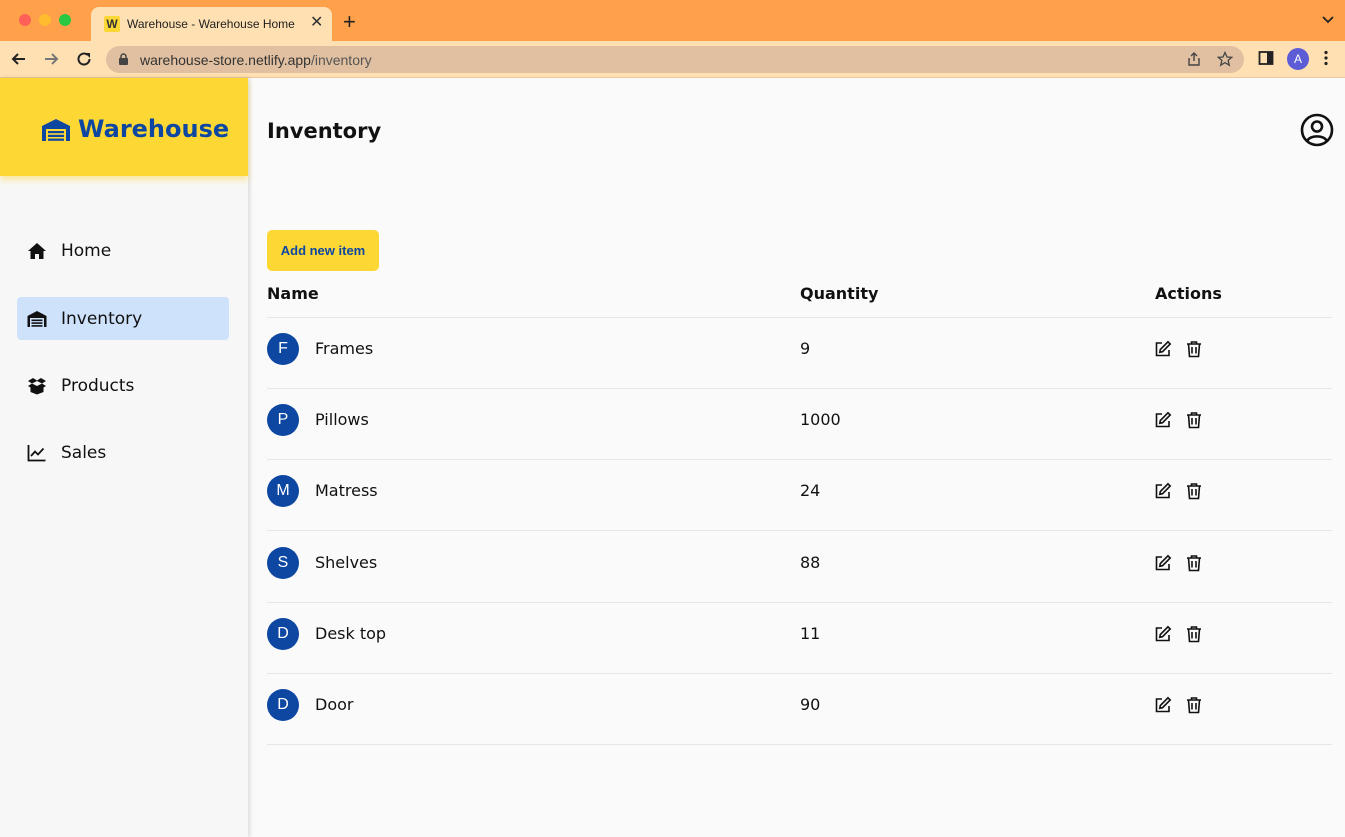 The height and width of the screenshot is (837, 1345). What do you see at coordinates (1188, 293) in the screenshot?
I see `column-header-actions: Actions` at bounding box center [1188, 293].